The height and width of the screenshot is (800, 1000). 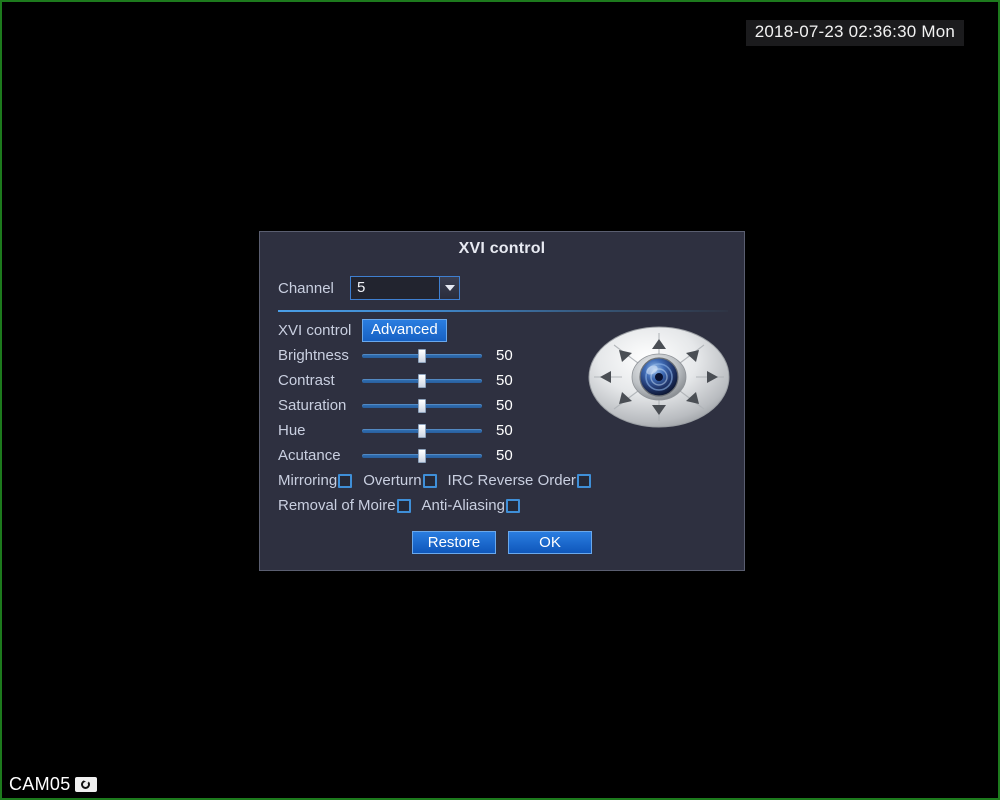 What do you see at coordinates (443, 480) in the screenshot?
I see `checkbox-row: Mirroring Overturn IRC Reverse Order` at bounding box center [443, 480].